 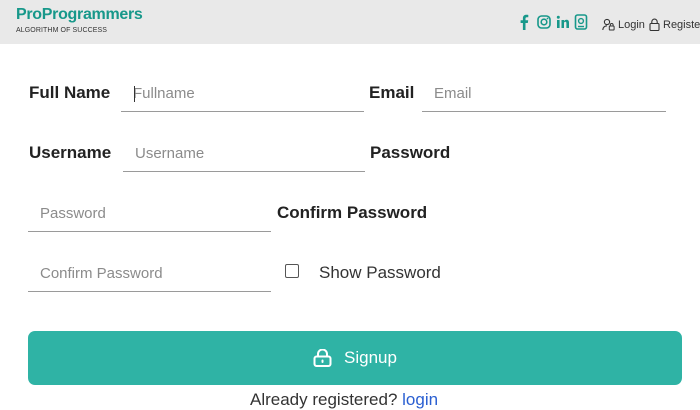 I want to click on username-input, so click(x=244, y=154).